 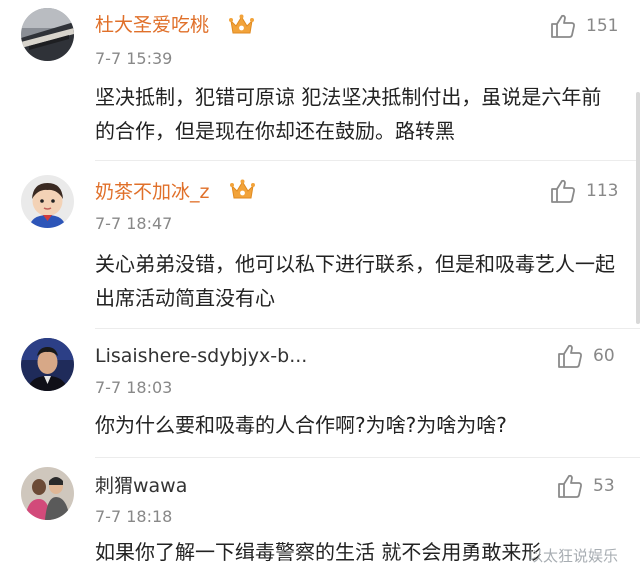 I want to click on timestamp: 7-7 18:18, so click(x=134, y=516).